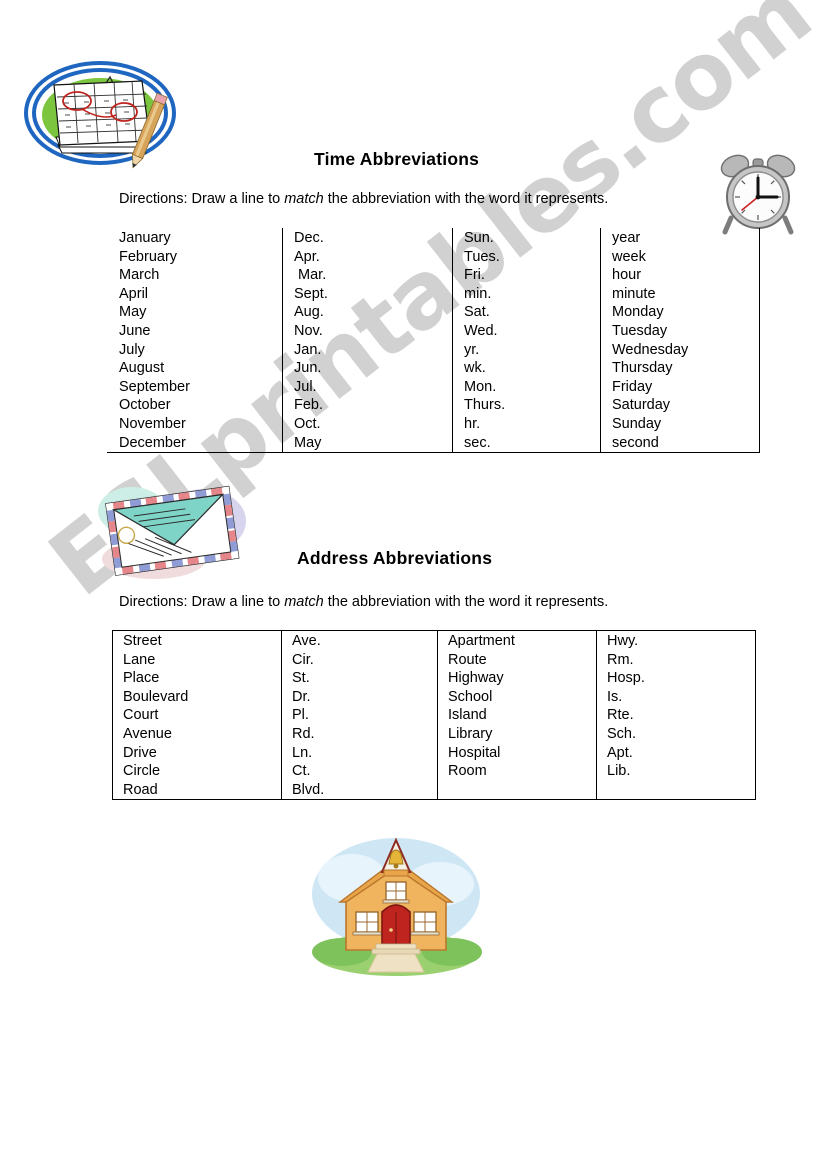  Describe the element at coordinates (634, 293) in the screenshot. I see `list-item: minute` at that location.